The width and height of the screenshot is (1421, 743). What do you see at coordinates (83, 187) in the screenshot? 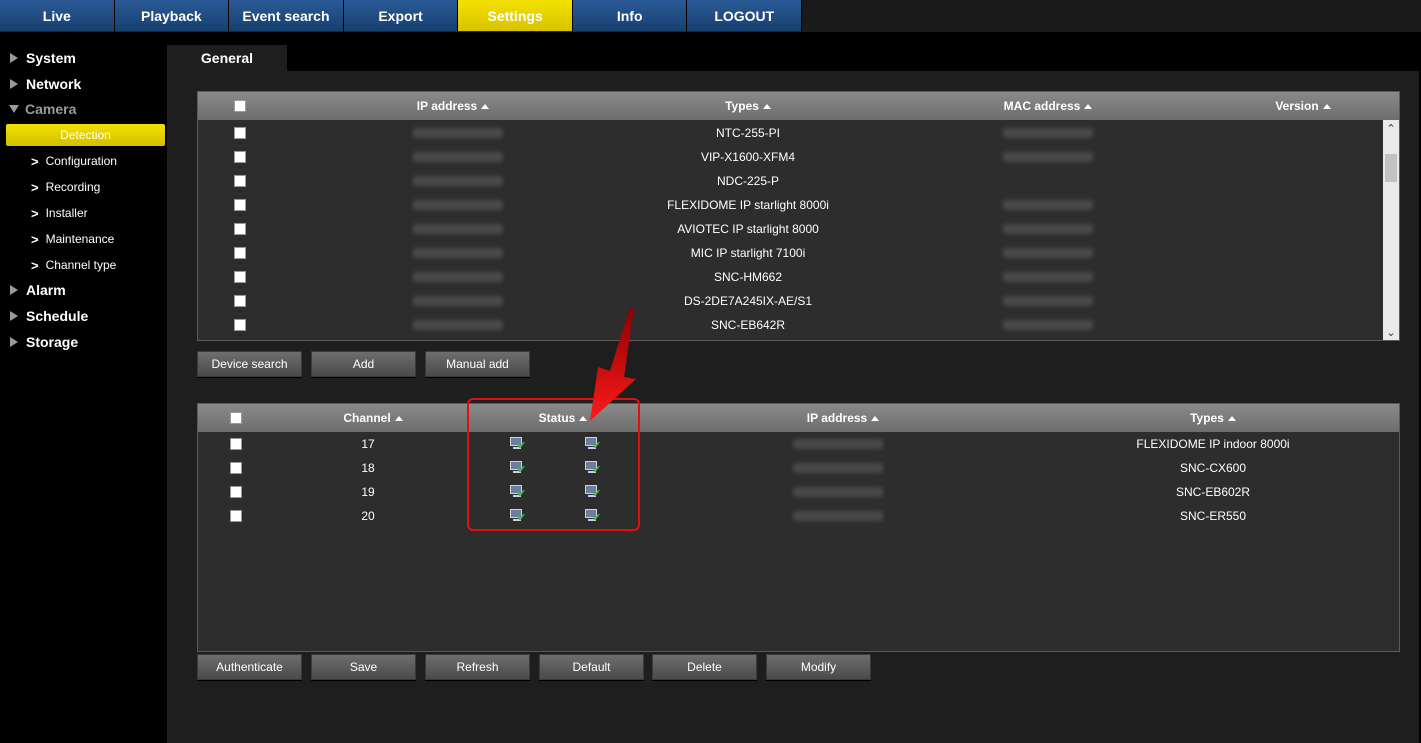
I see `sidebar-item-recording: > Recording` at bounding box center [83, 187].